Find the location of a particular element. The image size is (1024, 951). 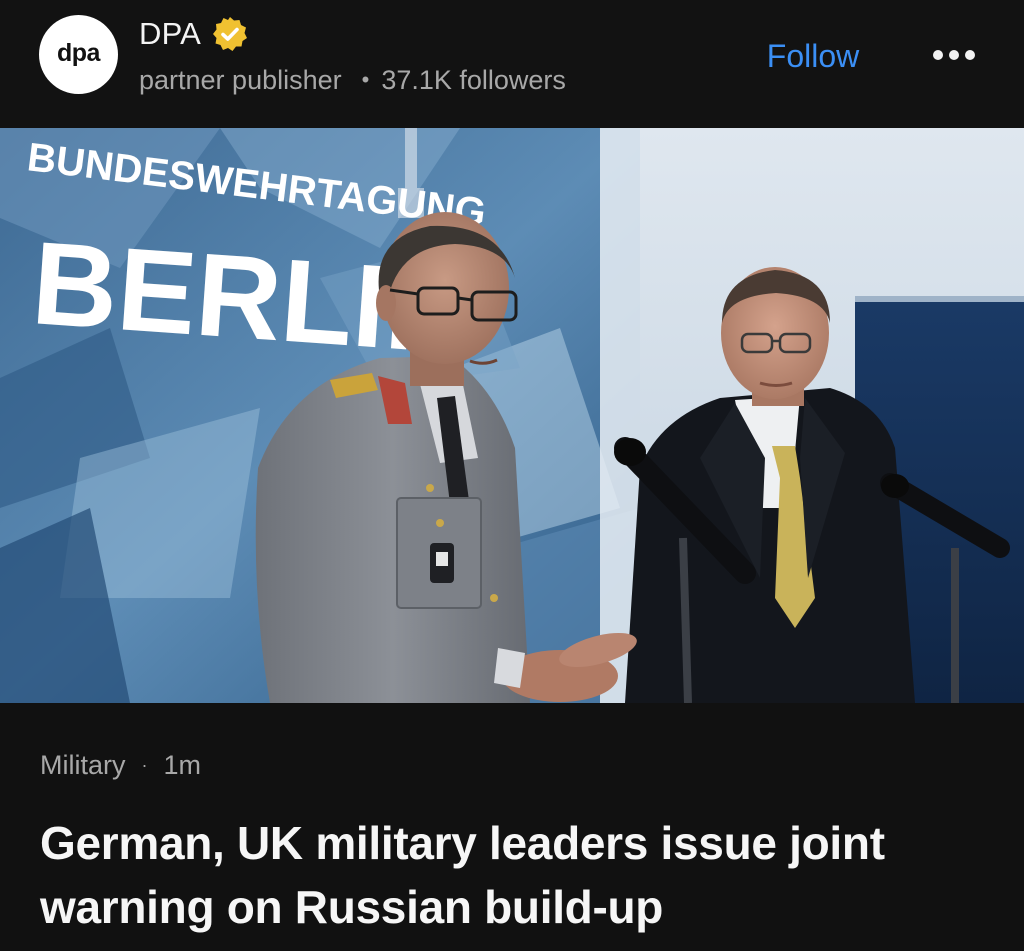

publisher-name-row: DPA is located at coordinates (194, 34).